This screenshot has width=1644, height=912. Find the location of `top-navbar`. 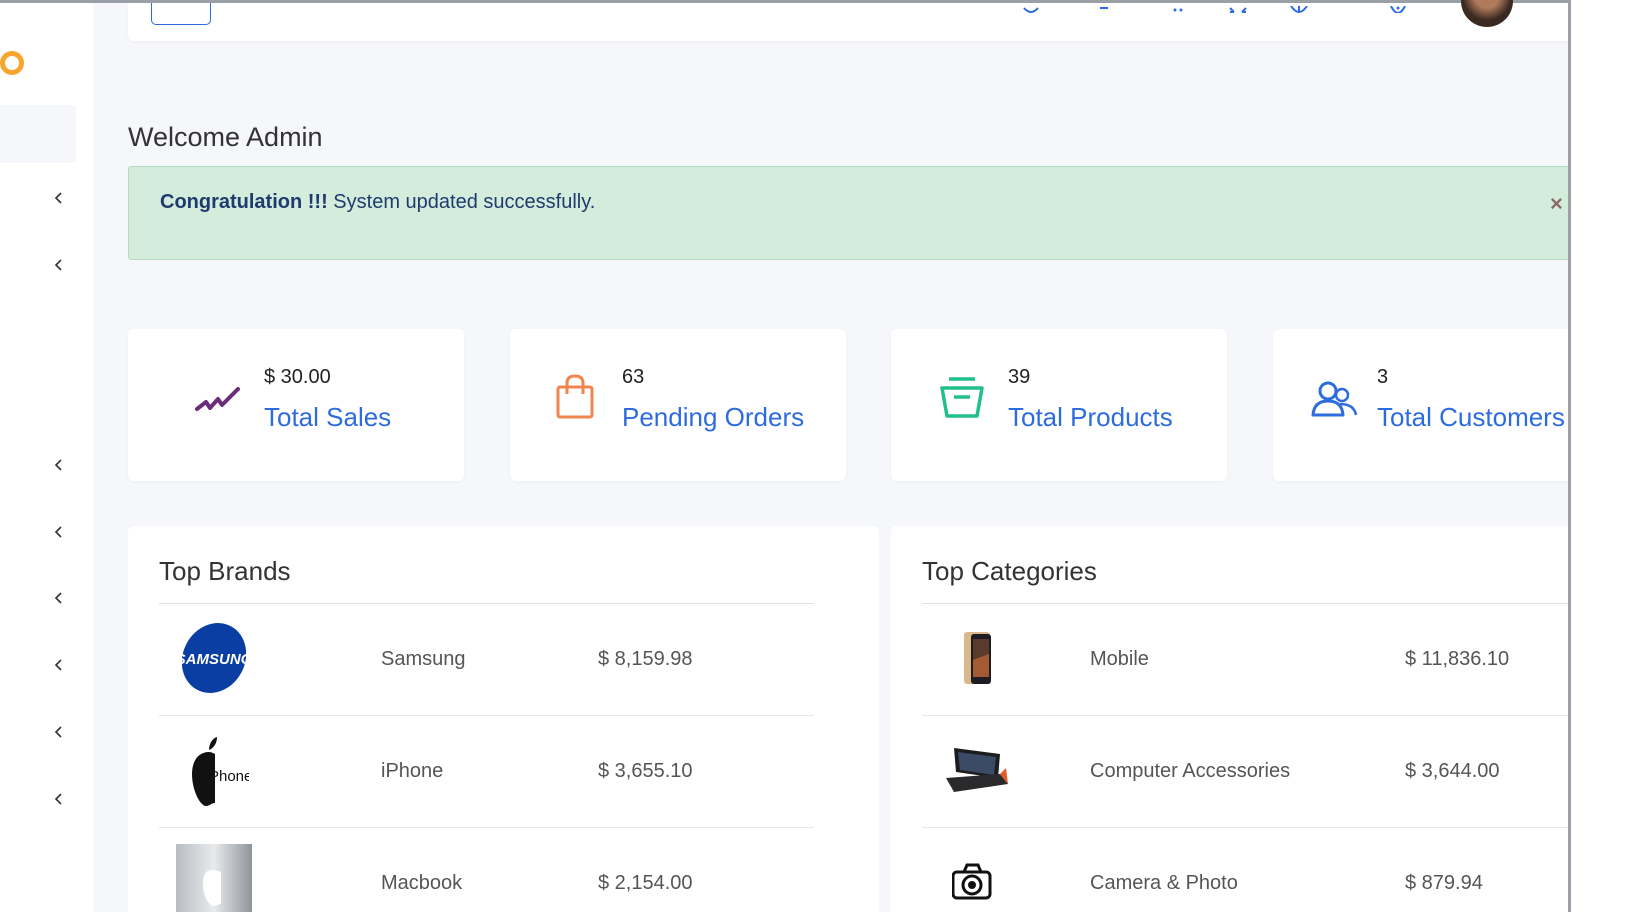

top-navbar is located at coordinates (866, 20).